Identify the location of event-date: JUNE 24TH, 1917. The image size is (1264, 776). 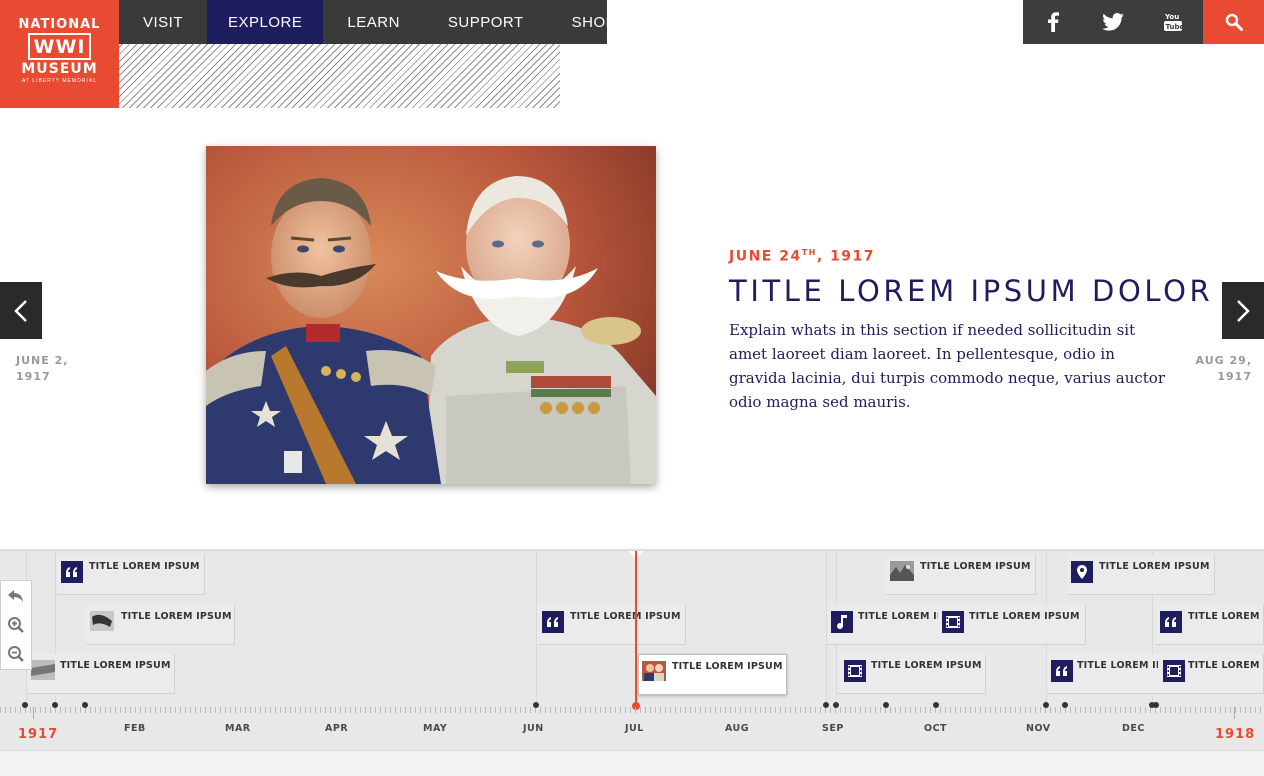
(802, 256).